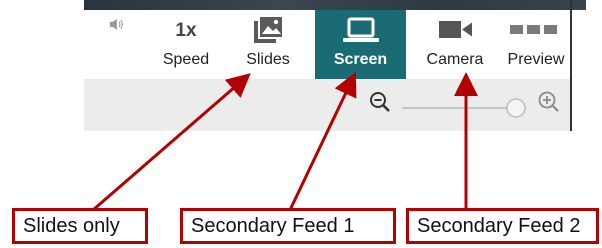 The width and height of the screenshot is (602, 248). I want to click on camera-label: Camera, so click(455, 59).